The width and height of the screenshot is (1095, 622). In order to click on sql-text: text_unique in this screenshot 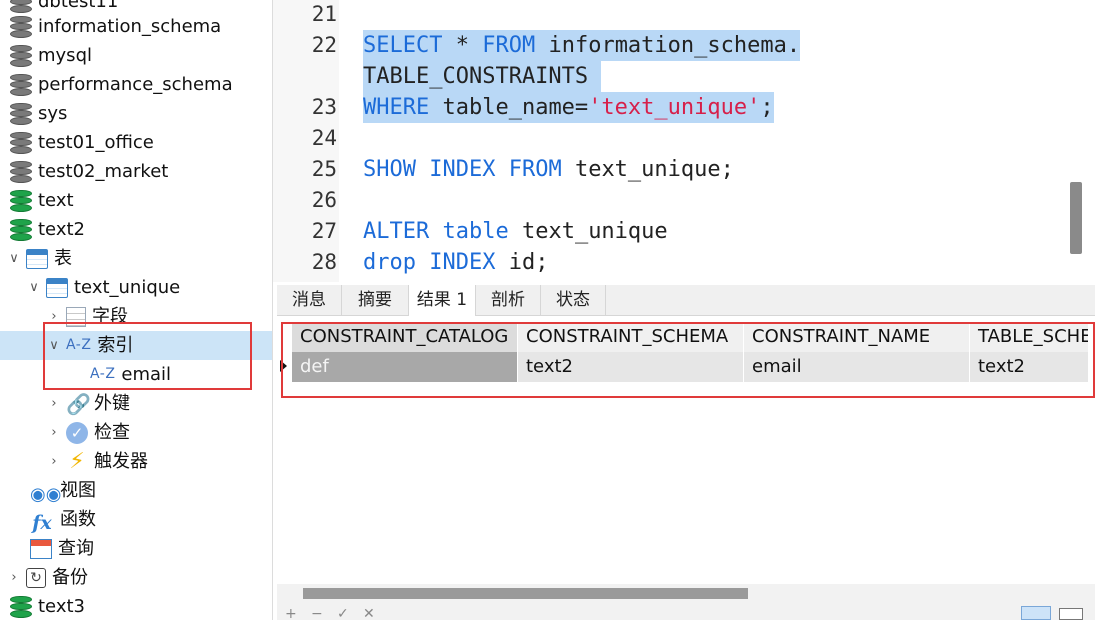, I will do `click(588, 231)`.